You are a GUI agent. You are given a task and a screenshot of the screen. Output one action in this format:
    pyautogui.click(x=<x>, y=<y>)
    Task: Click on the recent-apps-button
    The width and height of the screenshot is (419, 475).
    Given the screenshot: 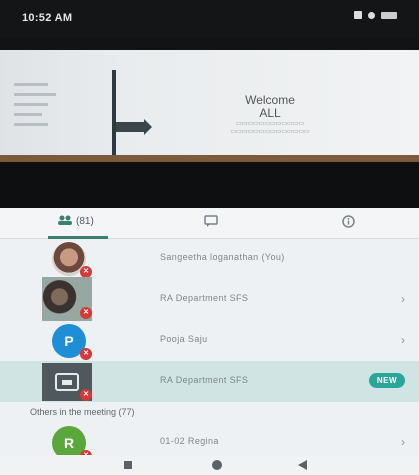 What is the action you would take?
    pyautogui.click(x=128, y=465)
    